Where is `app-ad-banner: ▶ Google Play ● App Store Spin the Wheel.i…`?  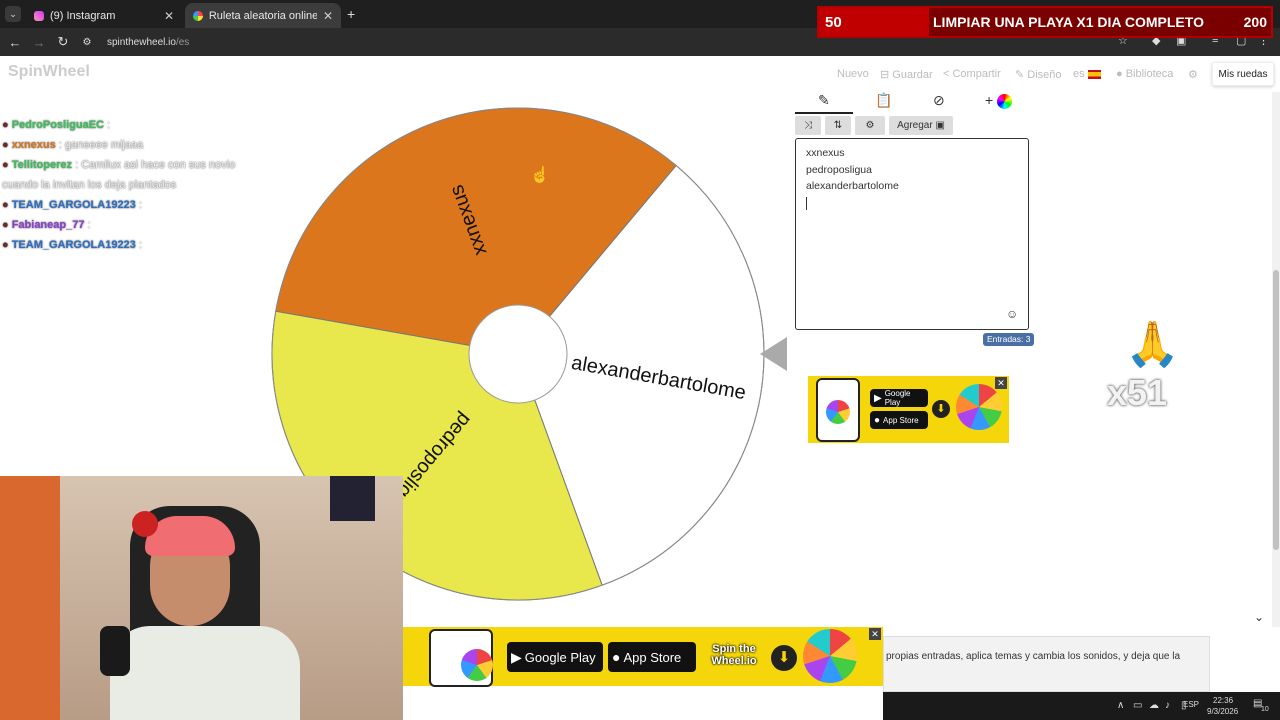 app-ad-banner: ▶ Google Play ● App Store Spin the Wheel.i… is located at coordinates (643, 657).